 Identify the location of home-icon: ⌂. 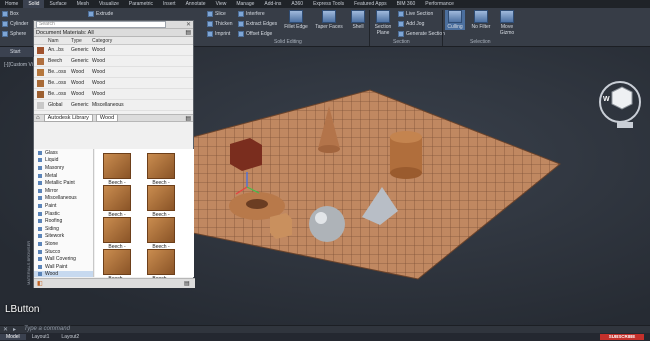
(38, 118).